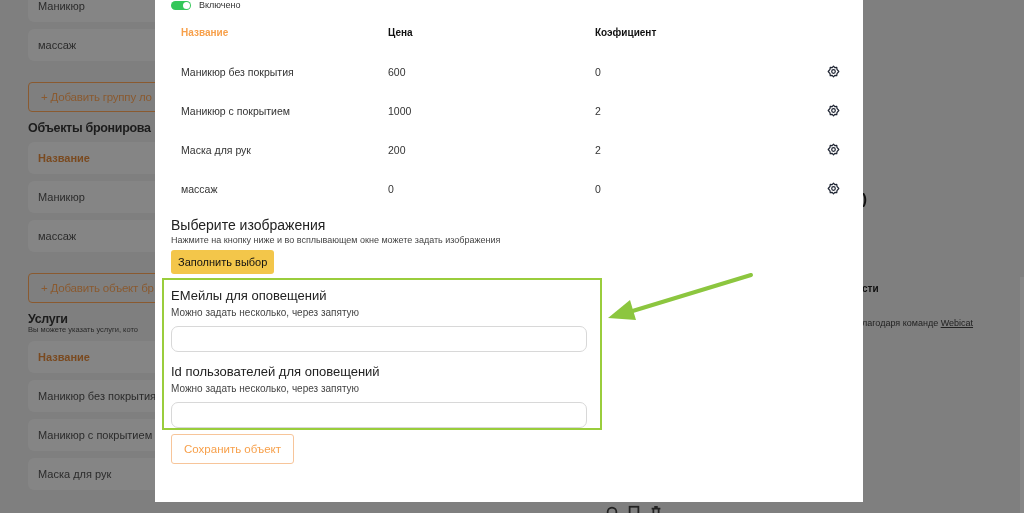  I want to click on section-heading: Услуги, so click(48, 319).